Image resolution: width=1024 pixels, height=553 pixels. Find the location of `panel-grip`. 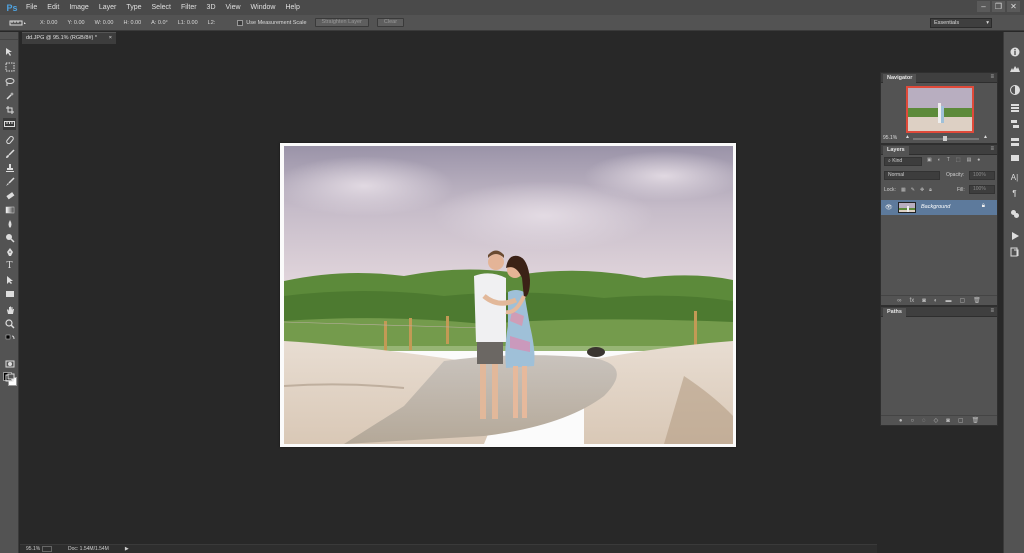

panel-grip is located at coordinates (9, 36).